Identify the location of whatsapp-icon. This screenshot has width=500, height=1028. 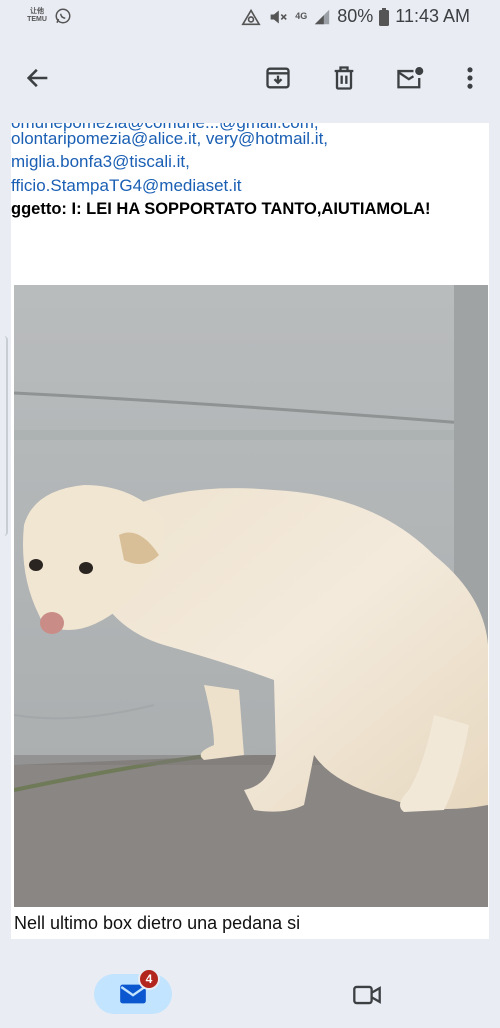
(63, 16).